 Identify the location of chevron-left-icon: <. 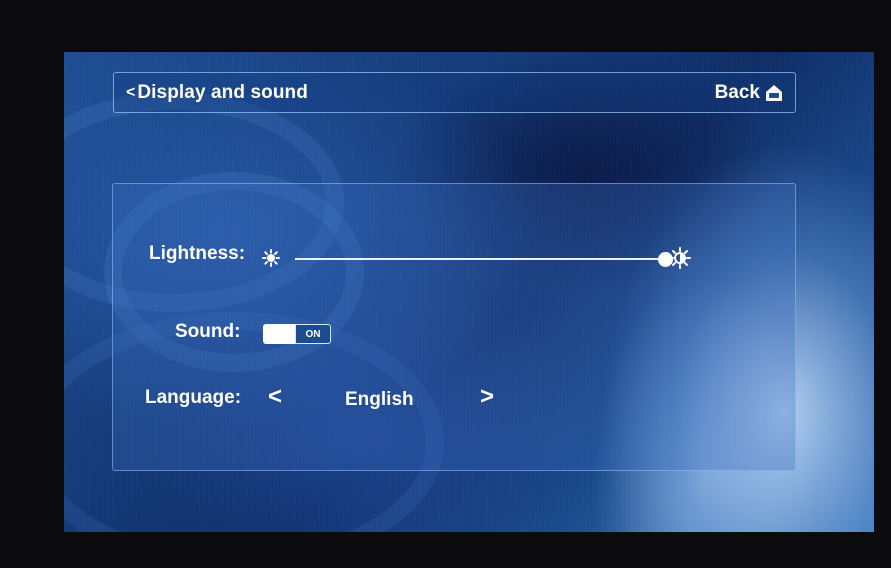
(131, 92).